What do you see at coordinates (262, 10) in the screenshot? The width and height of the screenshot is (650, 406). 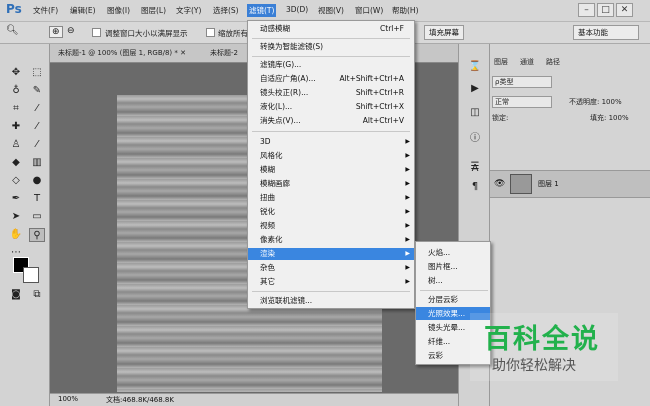 I see `menu-filter: 滤镜(T)` at bounding box center [262, 10].